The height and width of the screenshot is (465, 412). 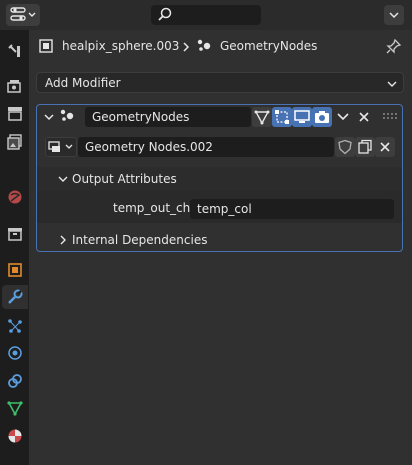 I want to click on particles-icon, so click(x=15, y=326).